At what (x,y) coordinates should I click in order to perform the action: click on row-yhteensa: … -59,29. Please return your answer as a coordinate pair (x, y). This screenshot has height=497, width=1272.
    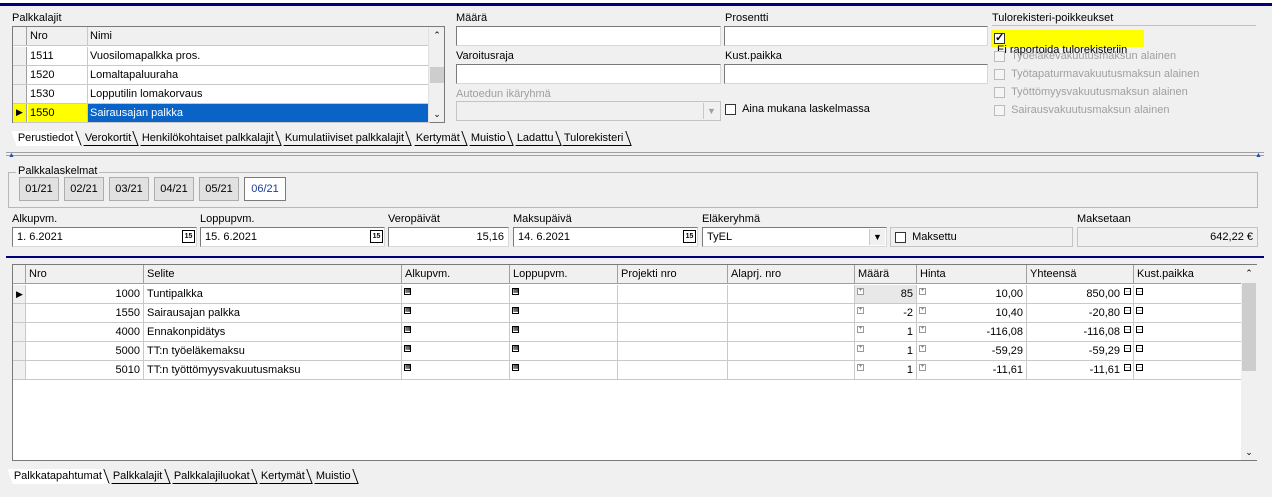
    Looking at the image, I should click on (1080, 351).